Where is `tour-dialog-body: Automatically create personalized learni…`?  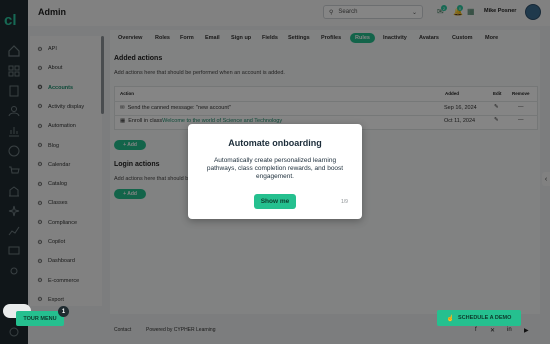 tour-dialog-body: Automatically create personalized learni… is located at coordinates (275, 168).